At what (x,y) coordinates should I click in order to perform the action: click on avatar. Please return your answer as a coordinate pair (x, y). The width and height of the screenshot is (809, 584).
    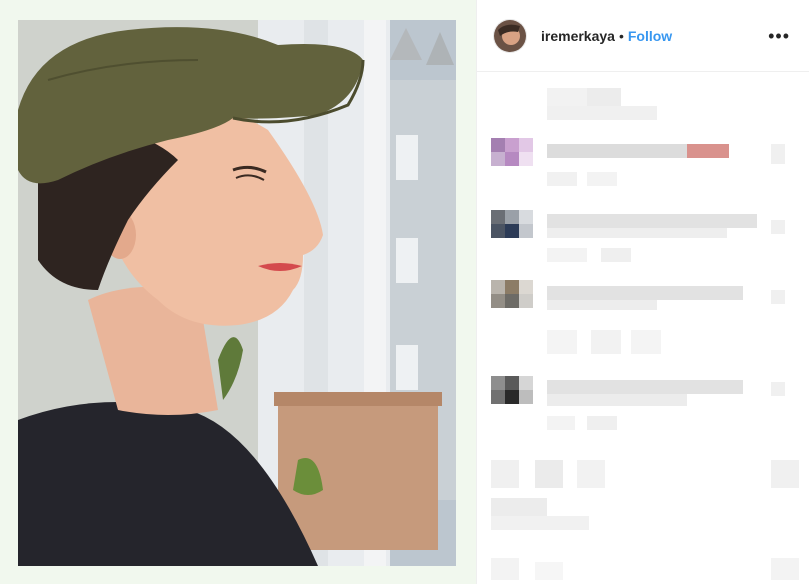
    Looking at the image, I should click on (510, 35).